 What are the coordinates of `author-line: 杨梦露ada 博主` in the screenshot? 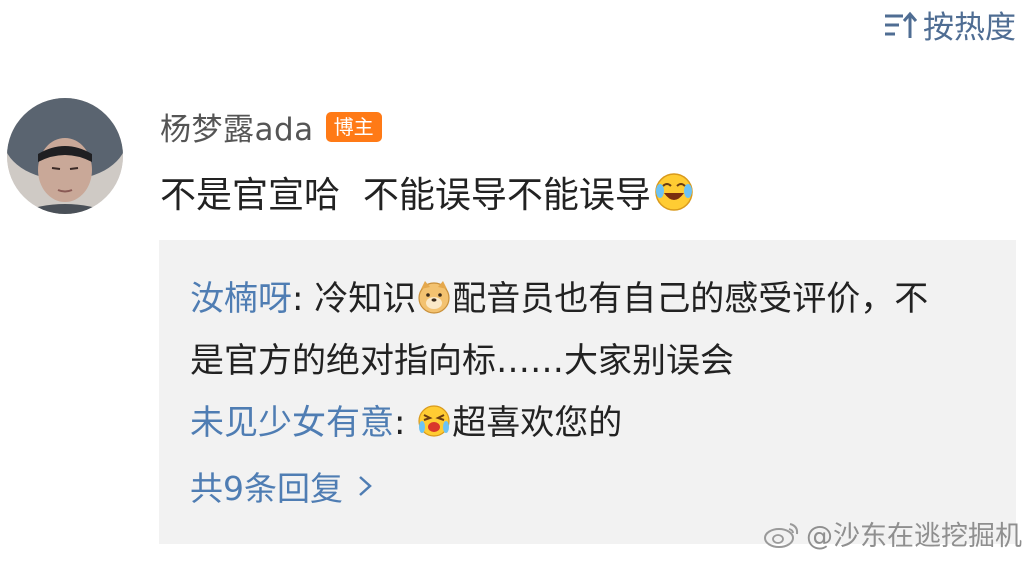 It's located at (271, 126).